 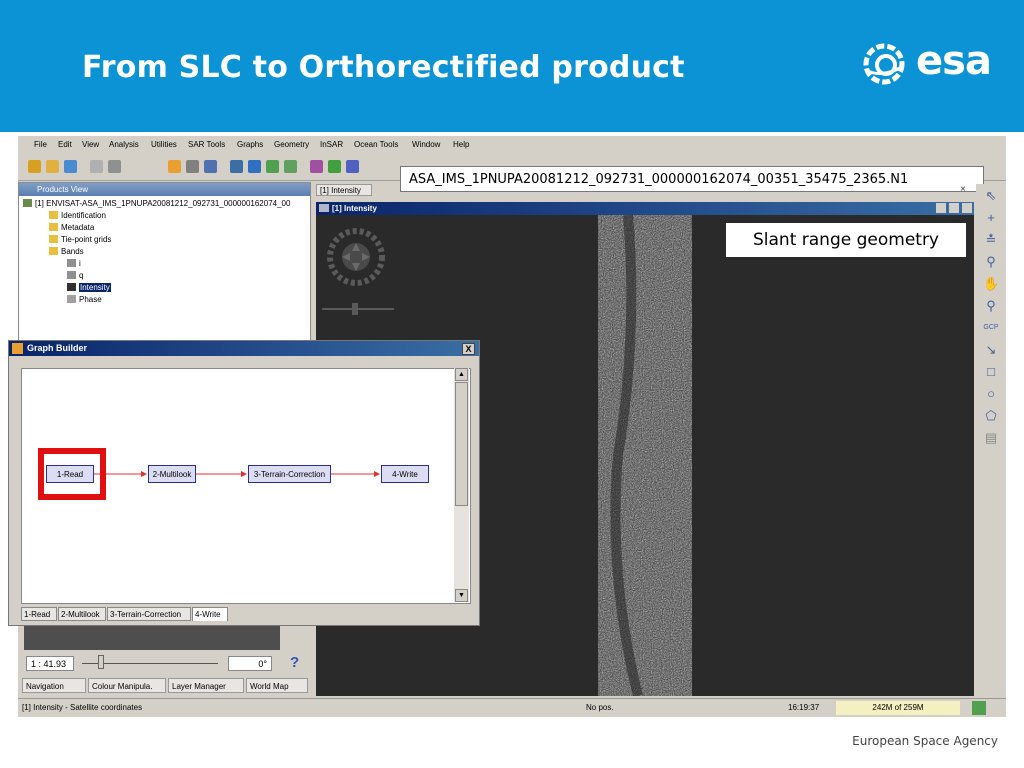 I want to click on navigation-compass-icon, so click(x=361, y=278).